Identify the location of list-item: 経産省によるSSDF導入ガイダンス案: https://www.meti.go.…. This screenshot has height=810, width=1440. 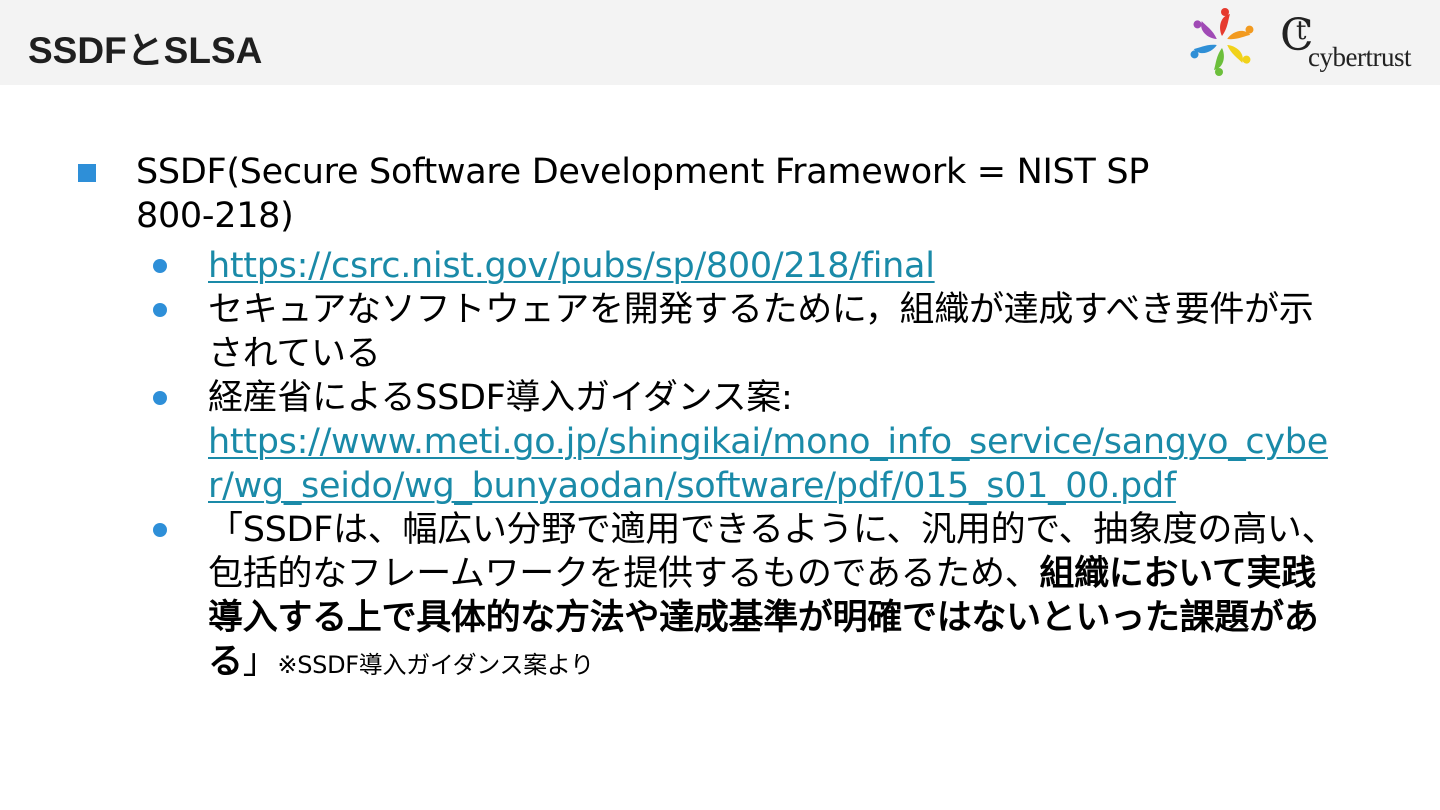
(750, 442).